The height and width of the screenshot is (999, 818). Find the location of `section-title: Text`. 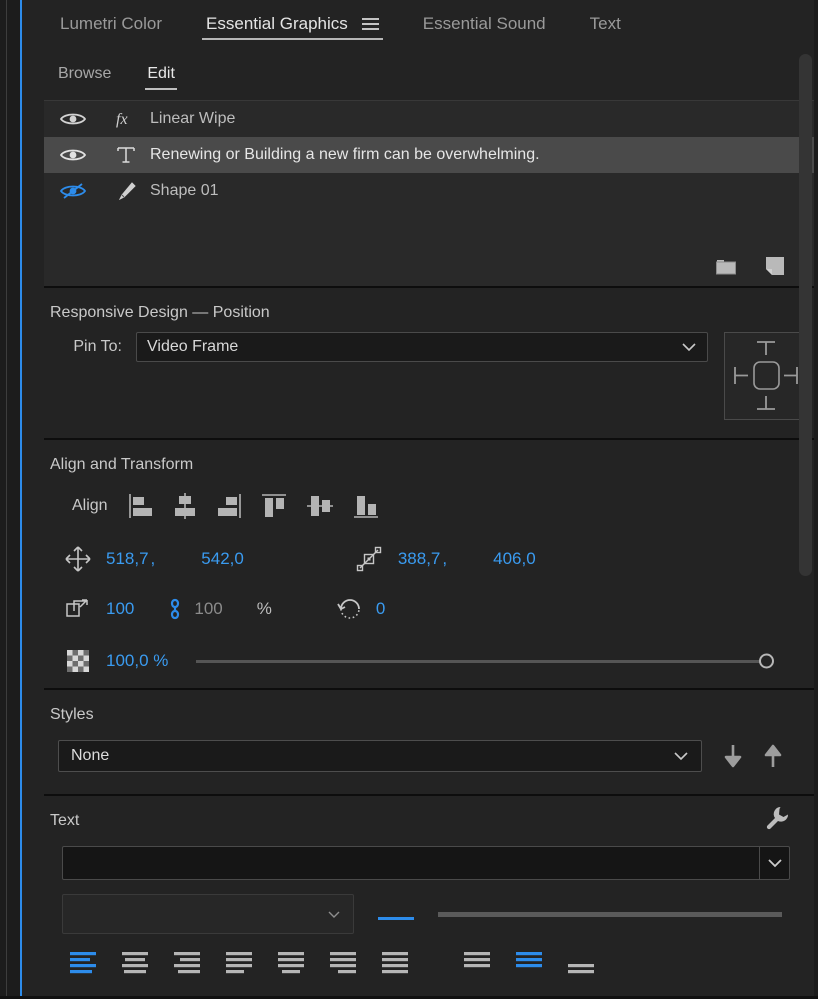

section-title: Text is located at coordinates (65, 820).